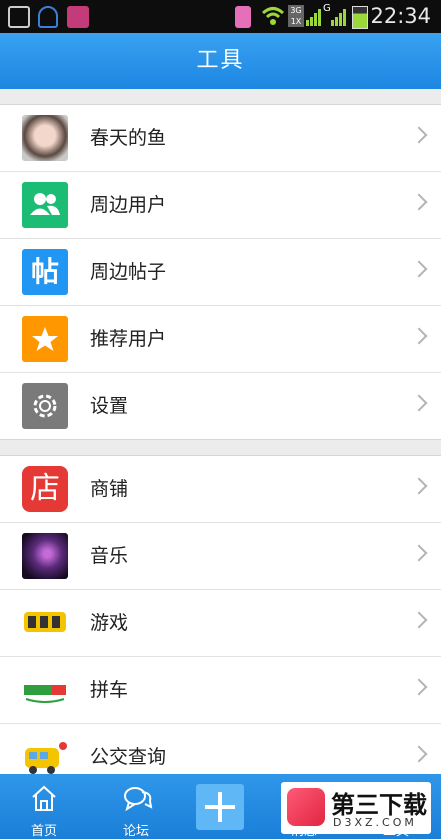 The height and width of the screenshot is (839, 441). I want to click on list-item-label: 周边帖子, so click(128, 272).